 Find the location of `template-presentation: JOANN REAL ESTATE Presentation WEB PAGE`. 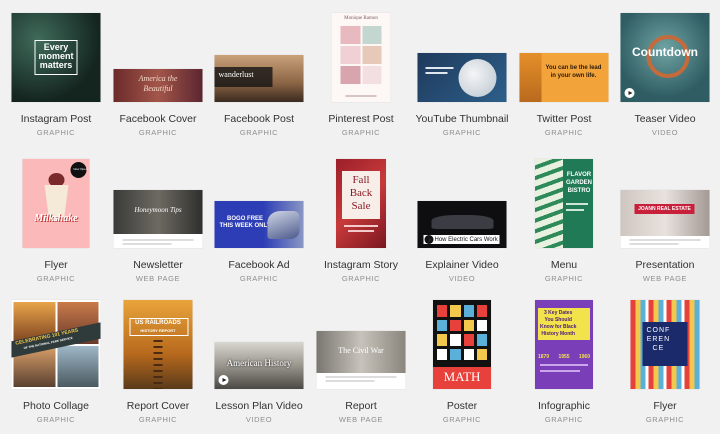

template-presentation: JOANN REAL ESTATE Presentation WEB PAGE is located at coordinates (665, 217).